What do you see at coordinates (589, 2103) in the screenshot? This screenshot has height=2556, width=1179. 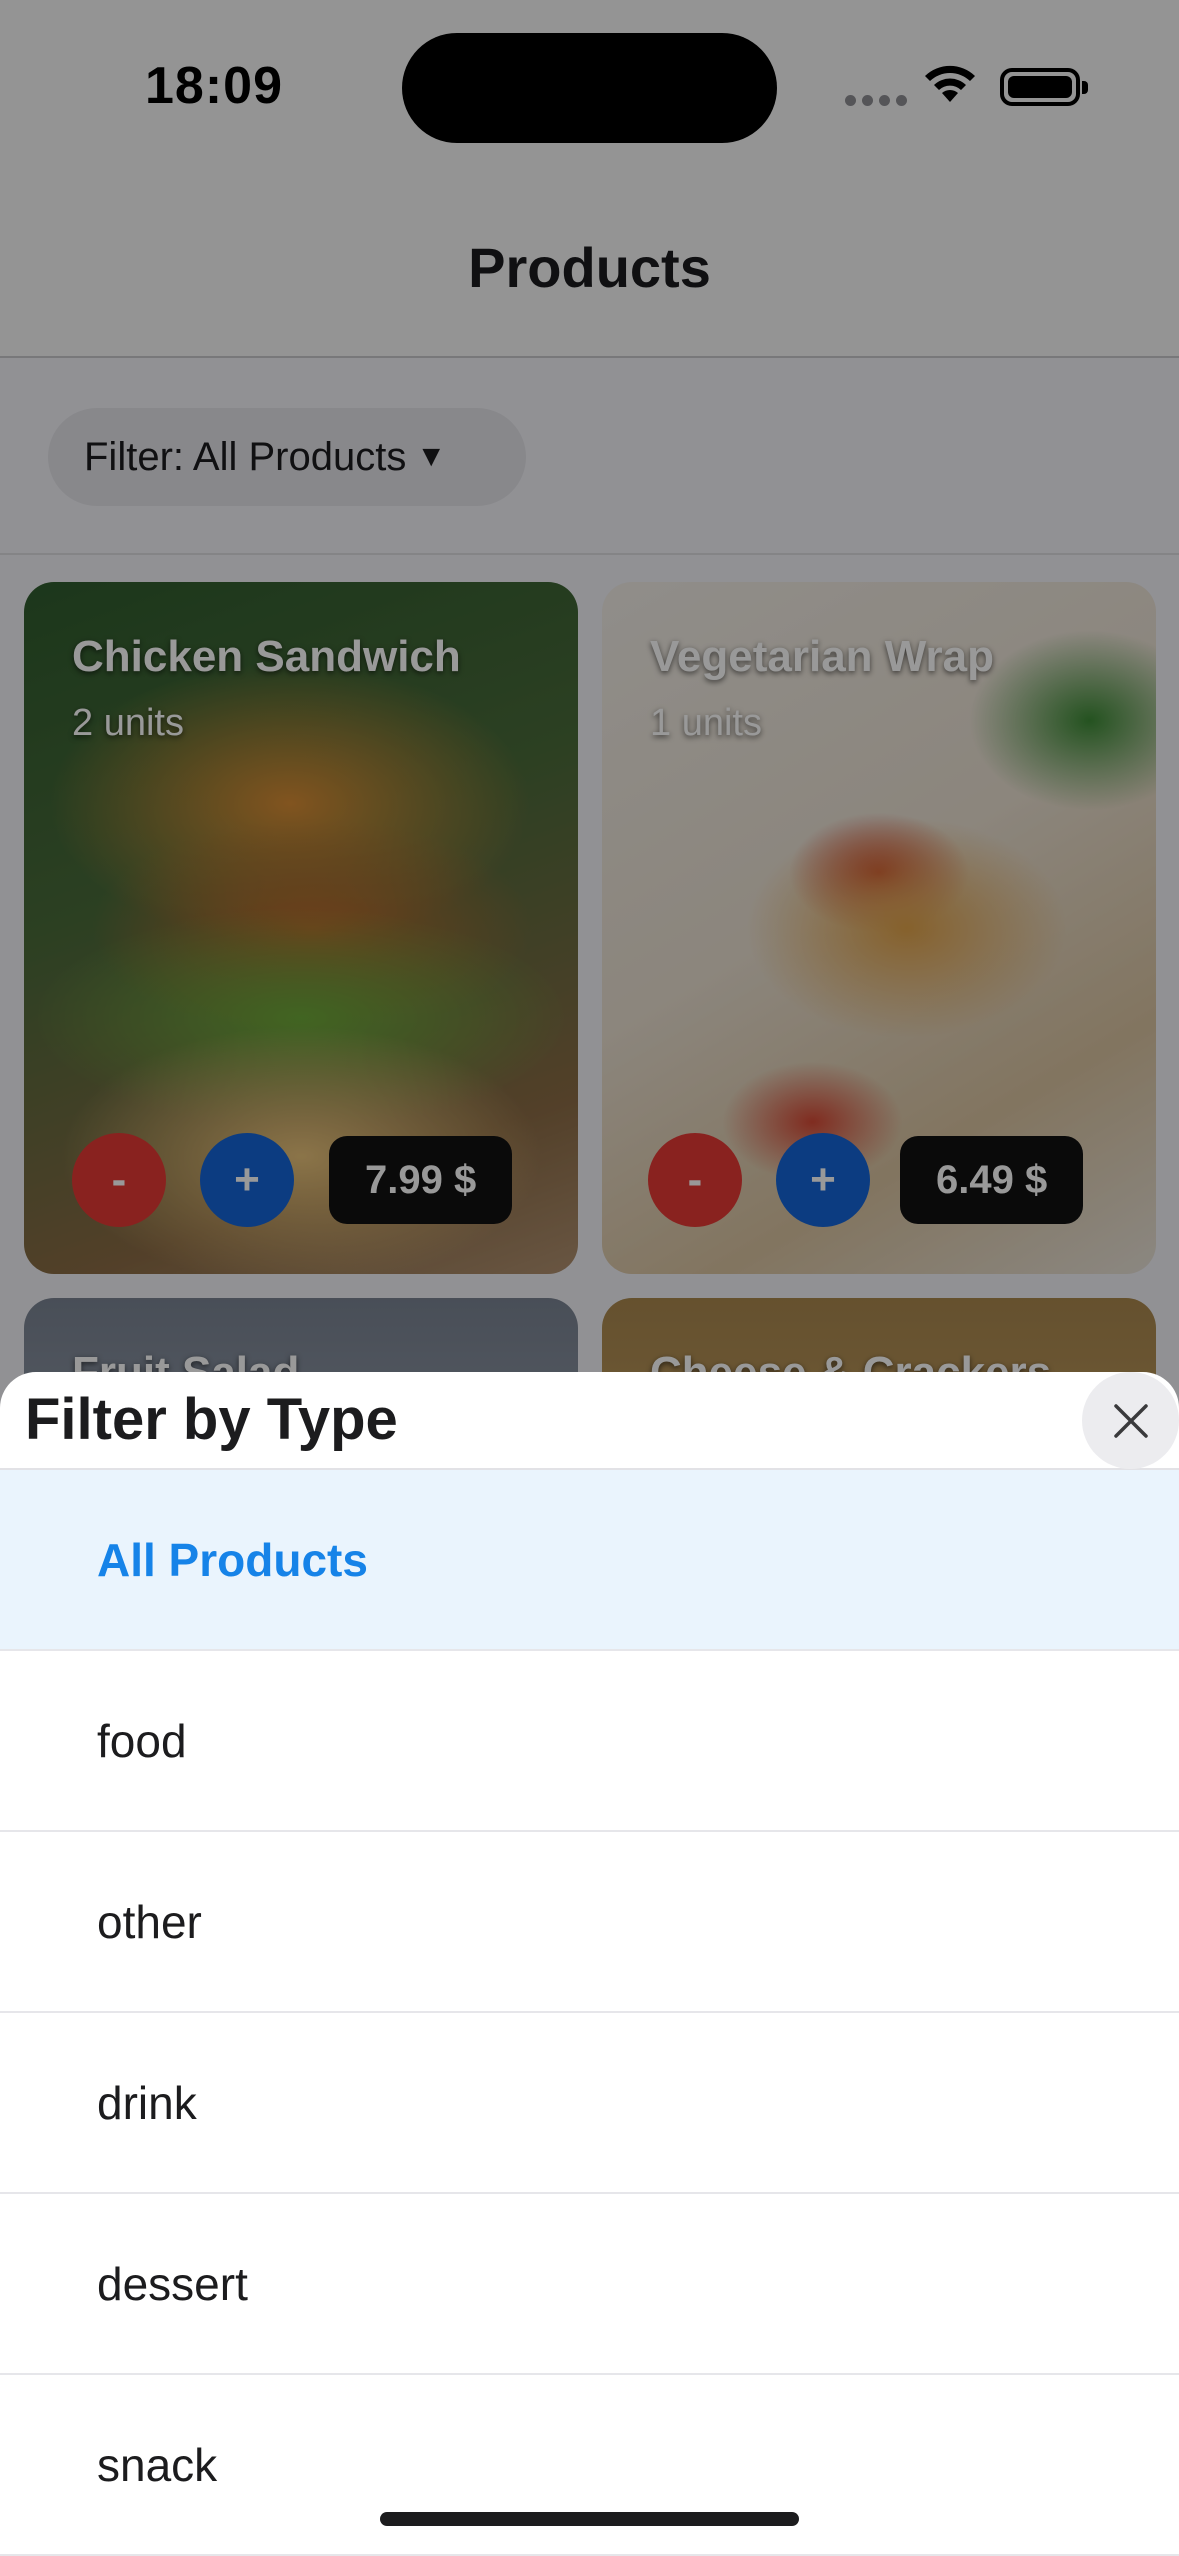 I see `filter-option-drink: drink` at bounding box center [589, 2103].